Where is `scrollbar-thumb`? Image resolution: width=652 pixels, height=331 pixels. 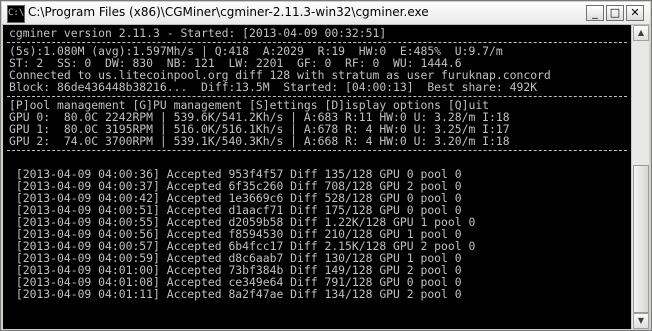 scrollbar-thumb is located at coordinates (641, 239).